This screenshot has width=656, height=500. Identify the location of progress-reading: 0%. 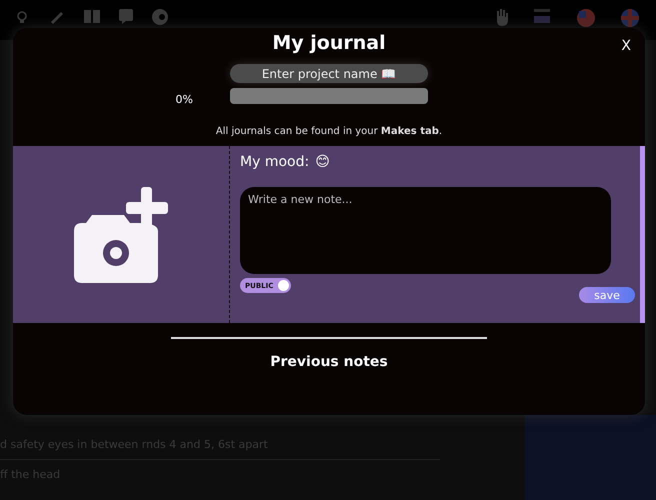
(184, 99).